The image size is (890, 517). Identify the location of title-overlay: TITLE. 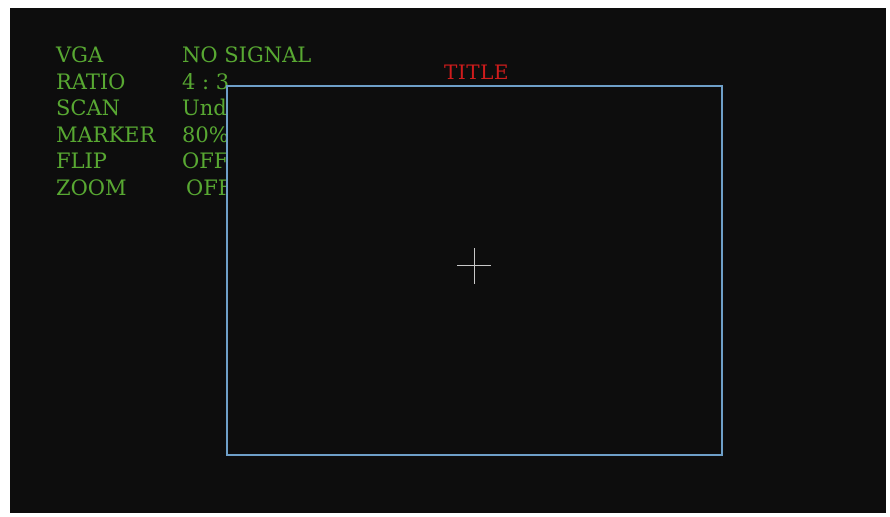
(476, 72).